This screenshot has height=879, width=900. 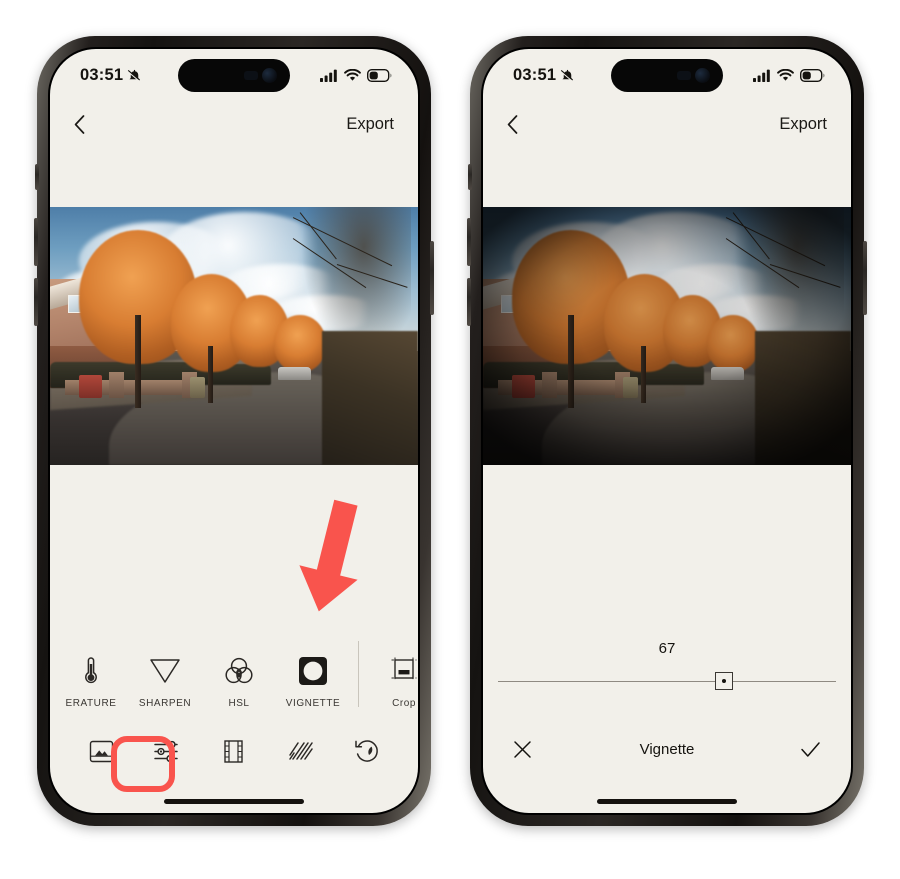 I want to click on accept-button, so click(x=810, y=749).